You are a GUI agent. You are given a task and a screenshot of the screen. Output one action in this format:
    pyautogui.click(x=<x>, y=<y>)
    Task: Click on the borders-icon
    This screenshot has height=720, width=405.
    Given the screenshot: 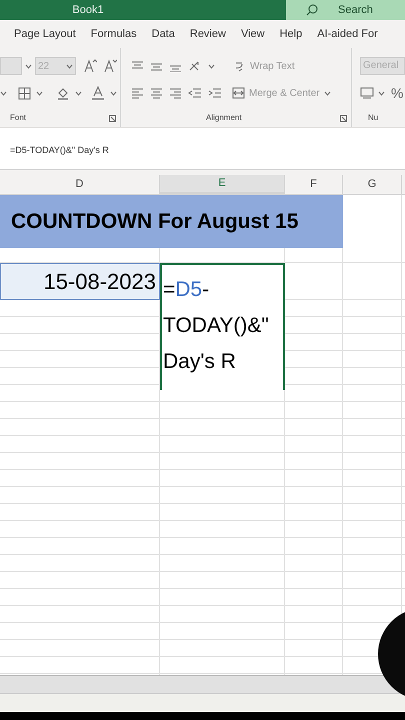 What is the action you would take?
    pyautogui.click(x=24, y=93)
    